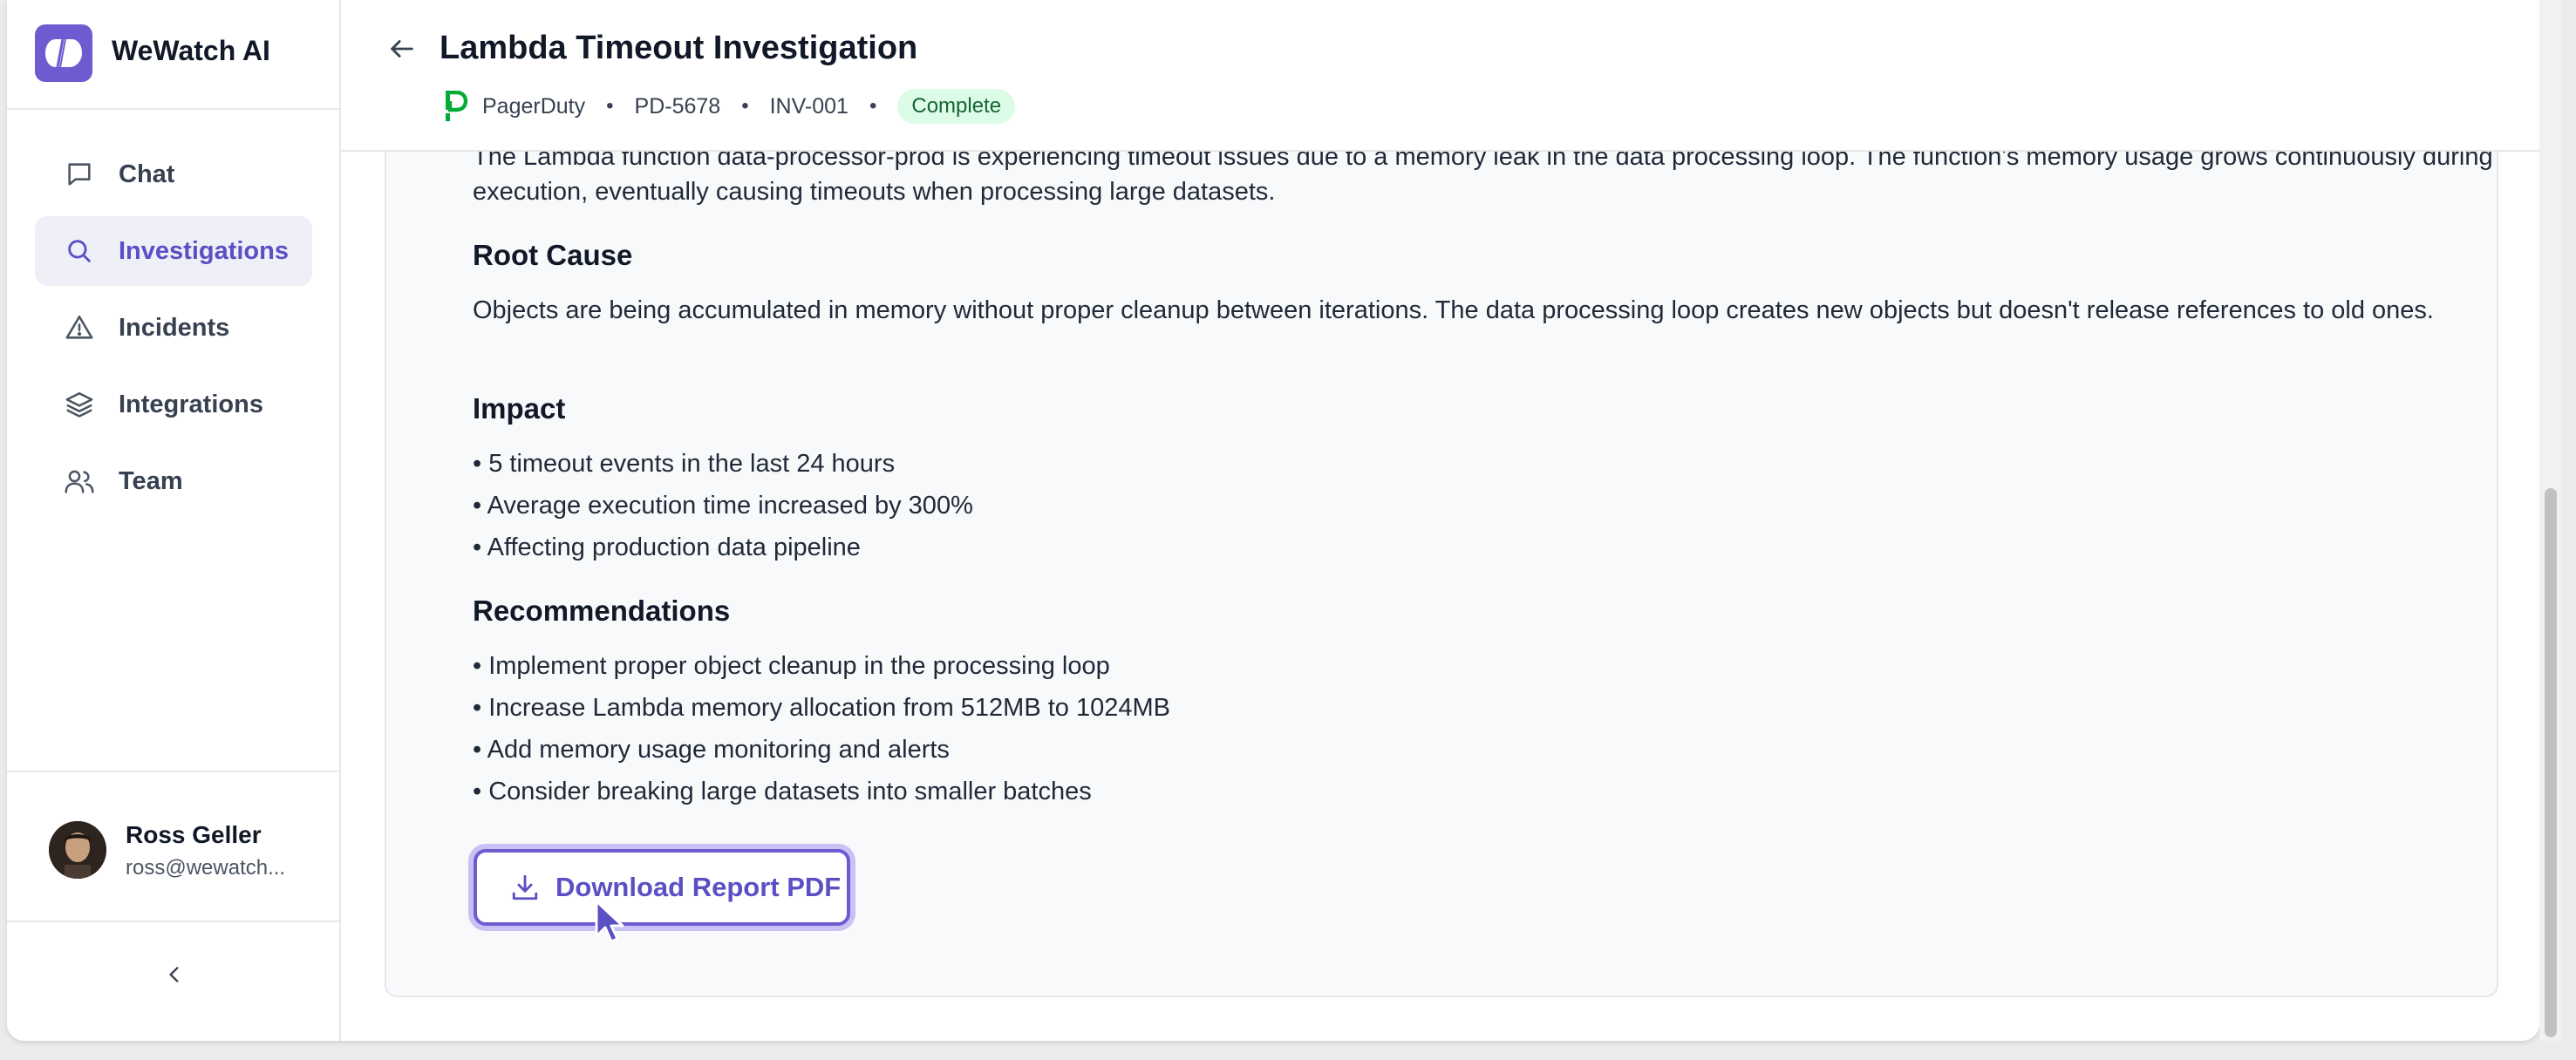 The height and width of the screenshot is (1060, 2576). I want to click on page-title: Lambda Timeout Investigation, so click(679, 48).